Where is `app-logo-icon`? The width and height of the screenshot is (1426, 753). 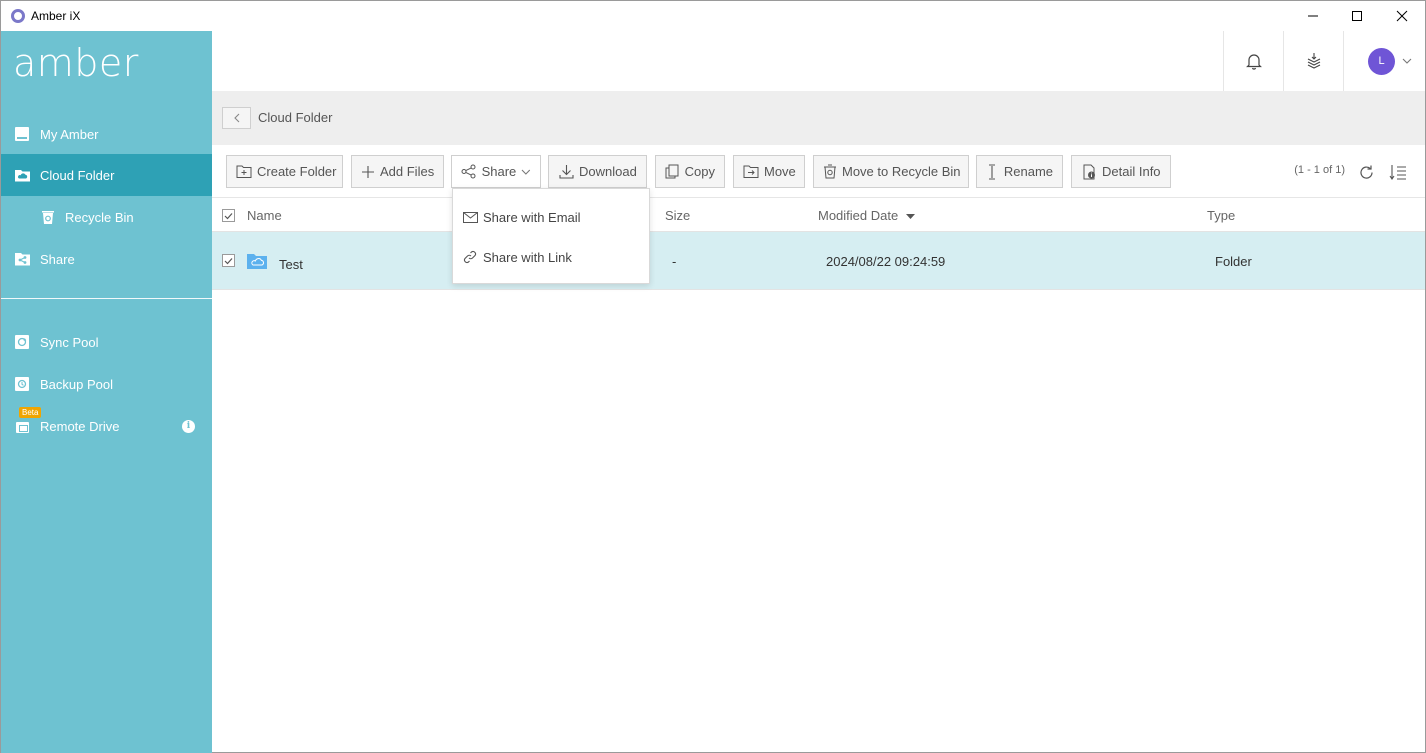
app-logo-icon is located at coordinates (18, 16).